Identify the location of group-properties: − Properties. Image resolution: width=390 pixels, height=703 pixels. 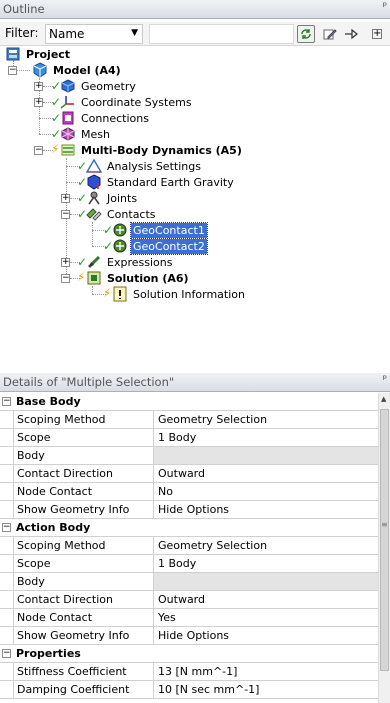
(189, 654).